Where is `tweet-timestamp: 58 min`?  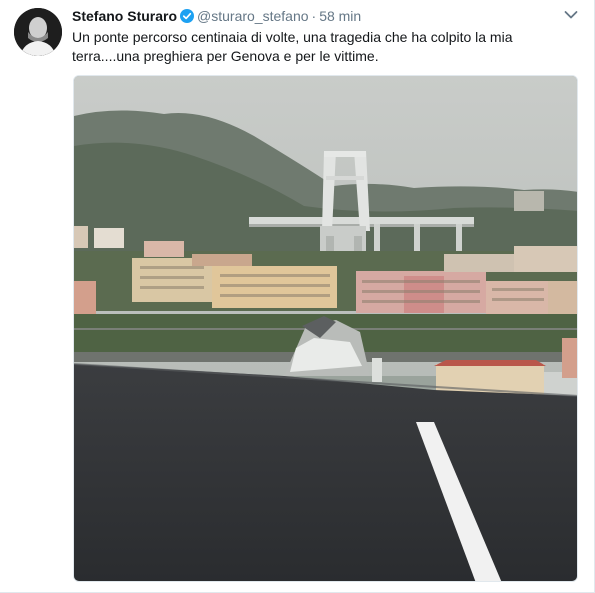
tweet-timestamp: 58 min is located at coordinates (340, 16).